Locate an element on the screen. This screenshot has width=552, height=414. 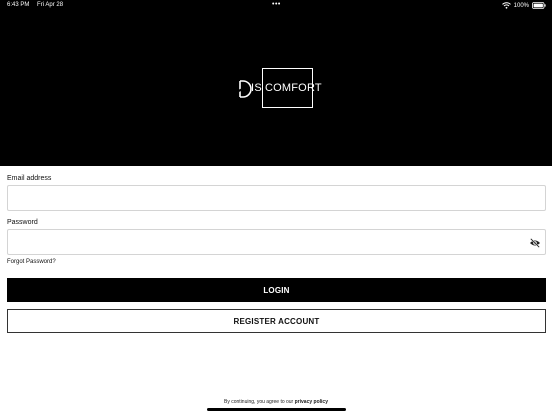
eye-off-icon is located at coordinates (535, 242).